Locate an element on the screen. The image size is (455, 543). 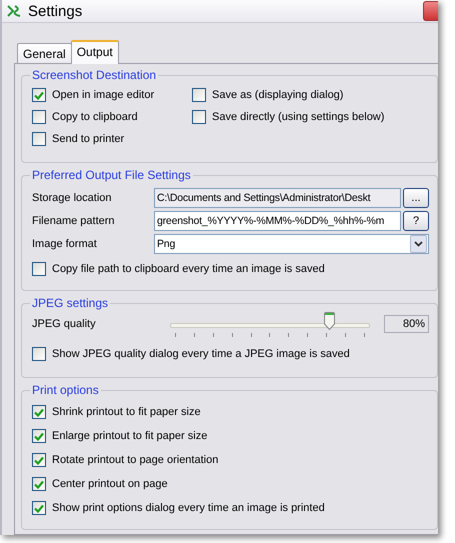
checkbox-label: Center printout on page is located at coordinates (110, 484).